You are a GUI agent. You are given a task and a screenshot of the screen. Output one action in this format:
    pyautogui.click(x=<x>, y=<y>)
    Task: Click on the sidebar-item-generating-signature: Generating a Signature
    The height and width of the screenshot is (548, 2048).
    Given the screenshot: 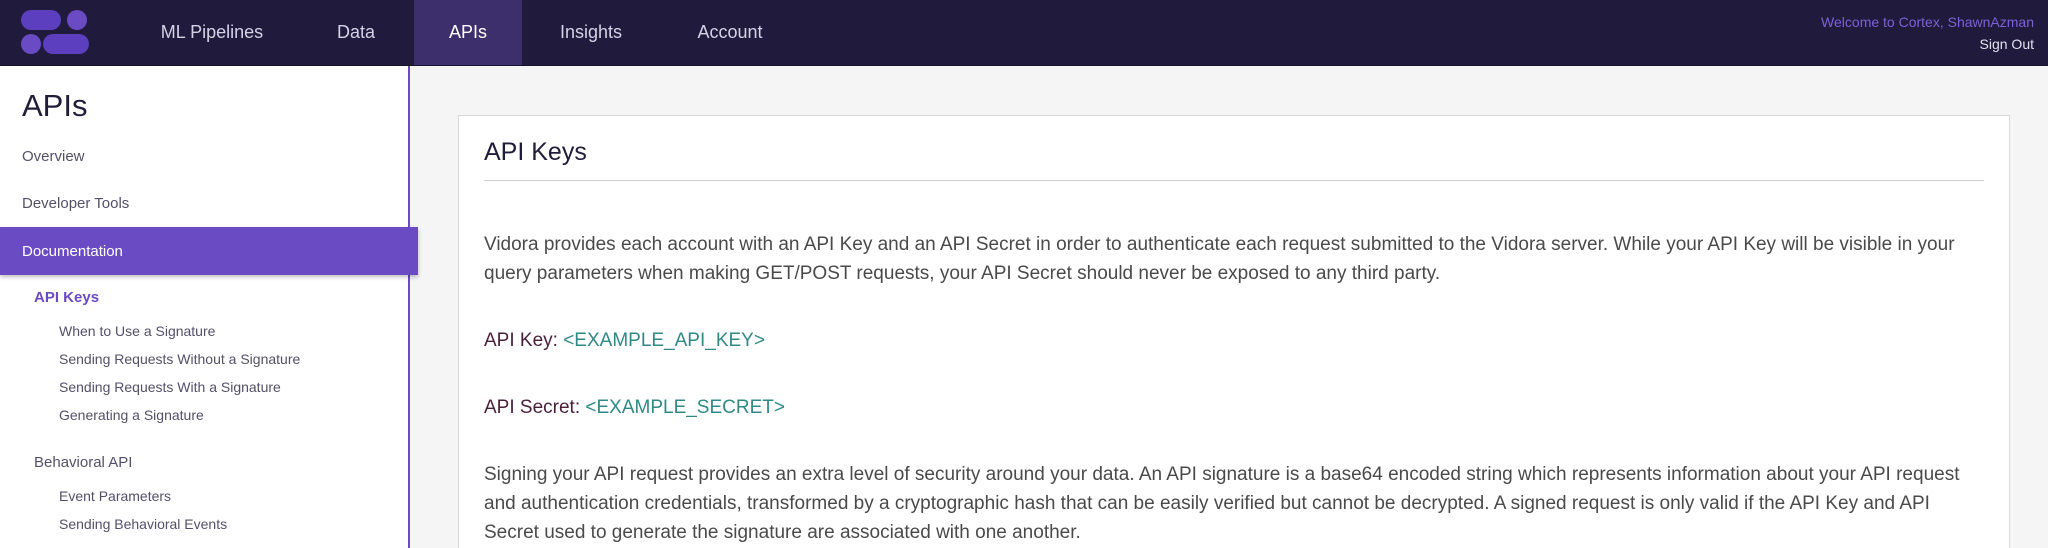 What is the action you would take?
    pyautogui.click(x=131, y=415)
    